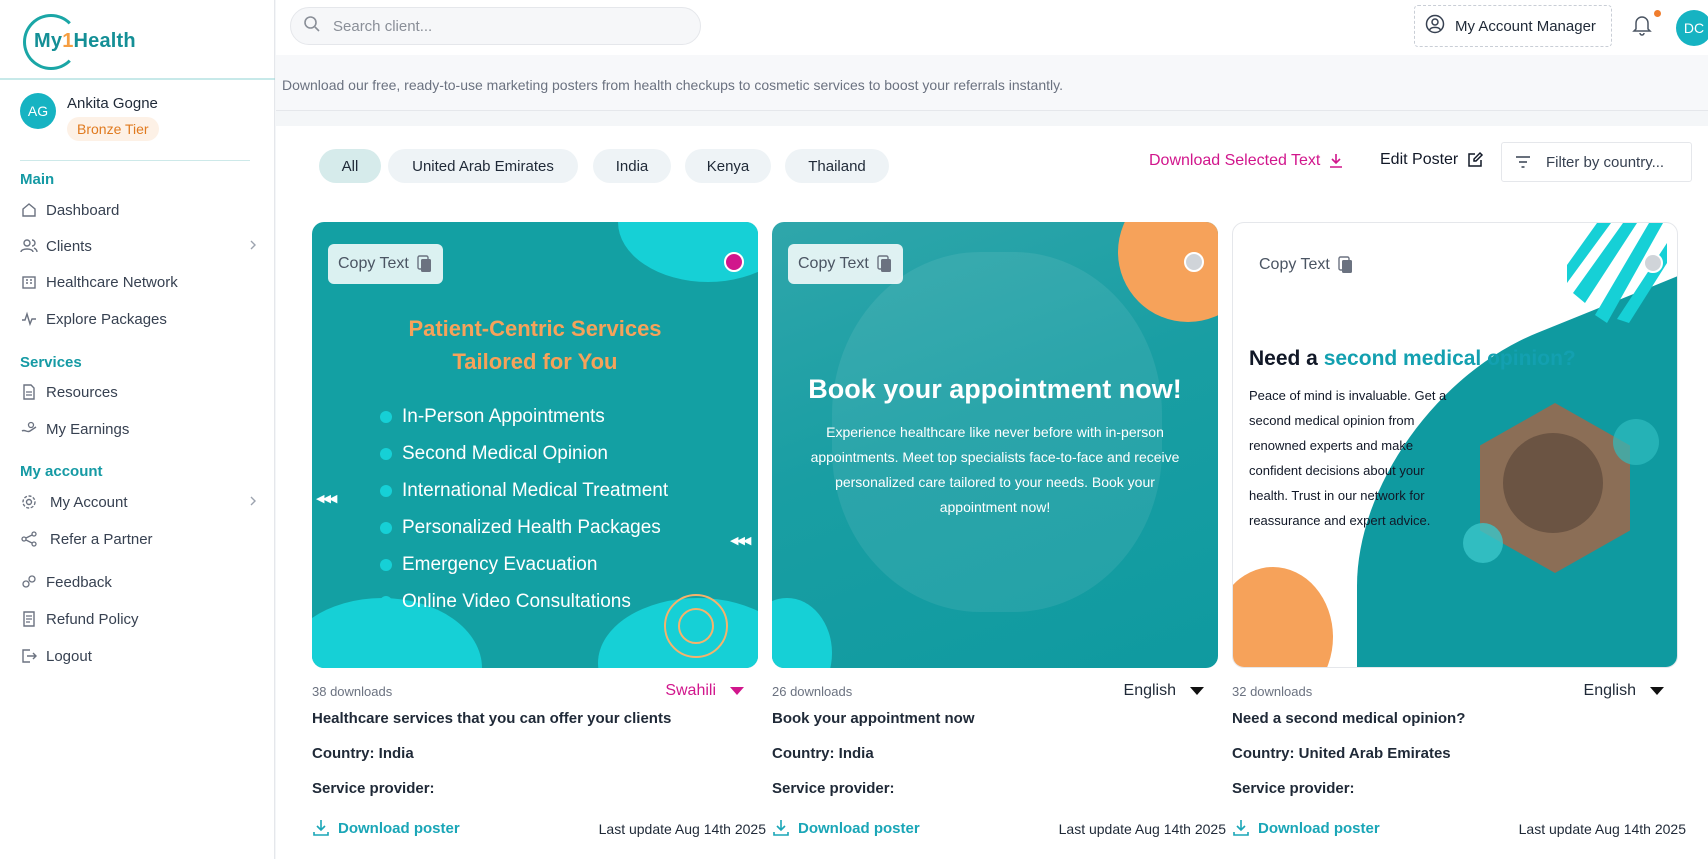 The height and width of the screenshot is (859, 1708). Describe the element at coordinates (135, 160) in the screenshot. I see `divider` at that location.